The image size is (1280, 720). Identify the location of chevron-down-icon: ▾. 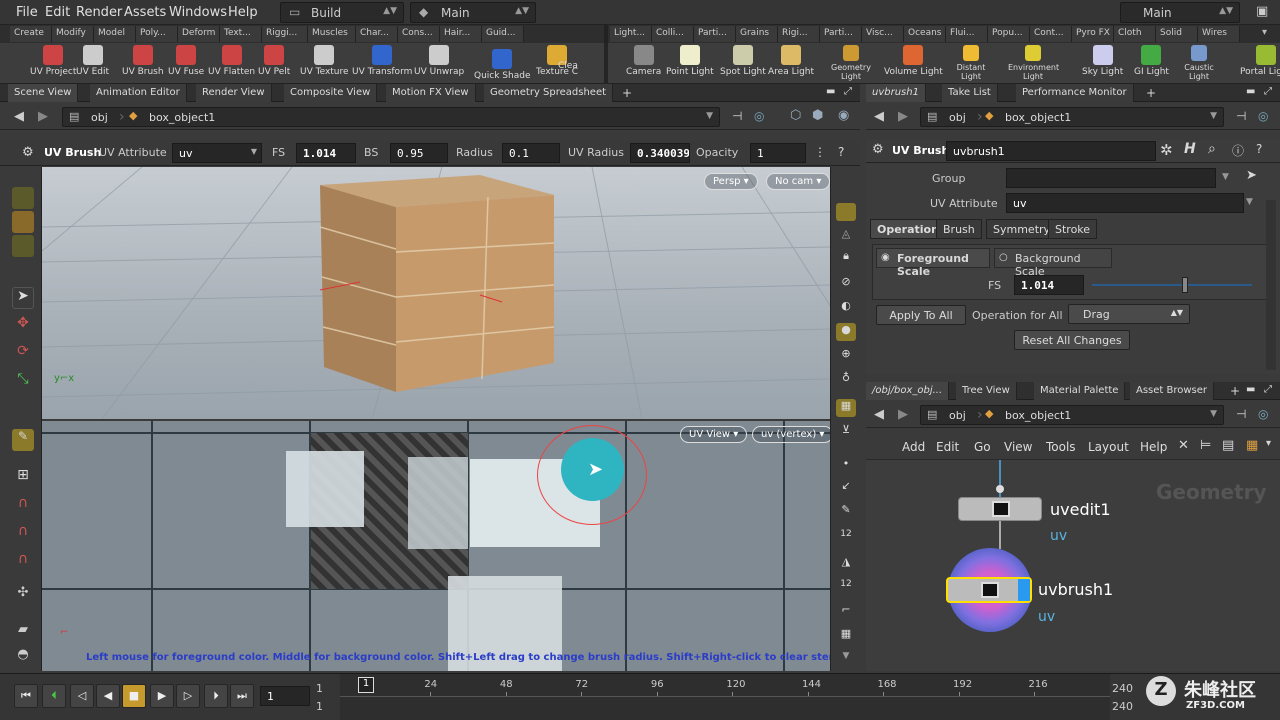
(1268, 443).